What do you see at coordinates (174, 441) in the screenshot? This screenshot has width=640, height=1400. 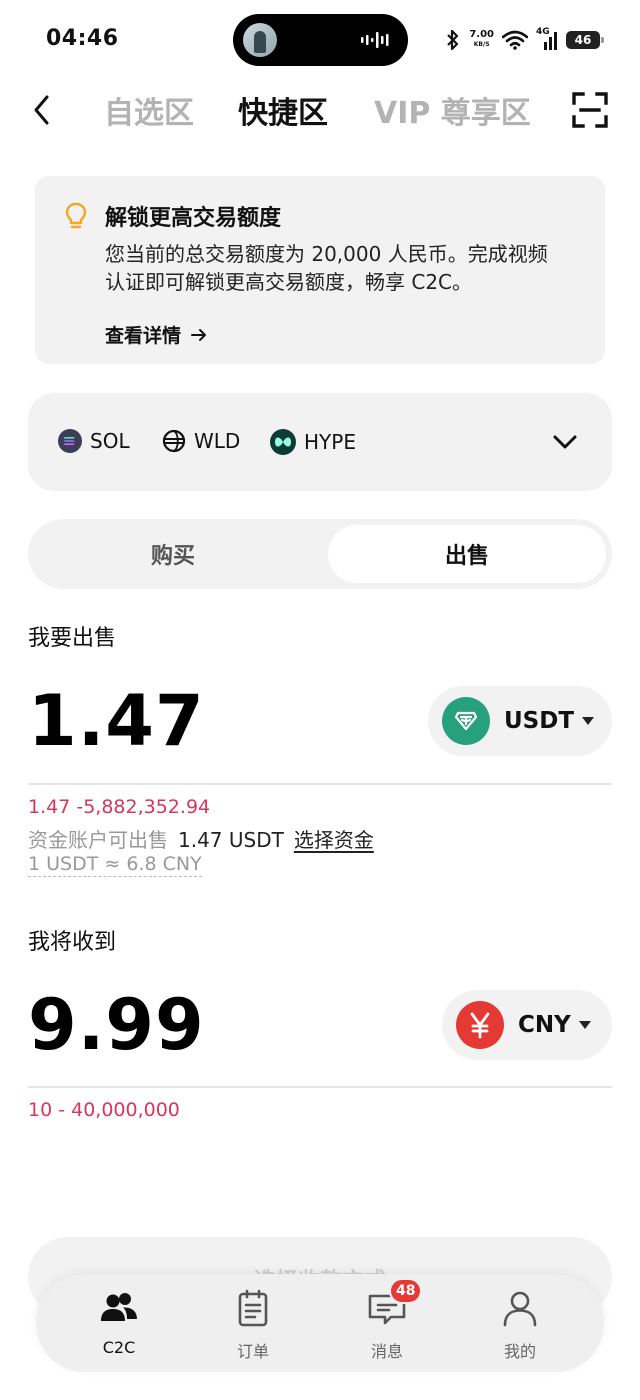 I see `wld-coin-icon` at bounding box center [174, 441].